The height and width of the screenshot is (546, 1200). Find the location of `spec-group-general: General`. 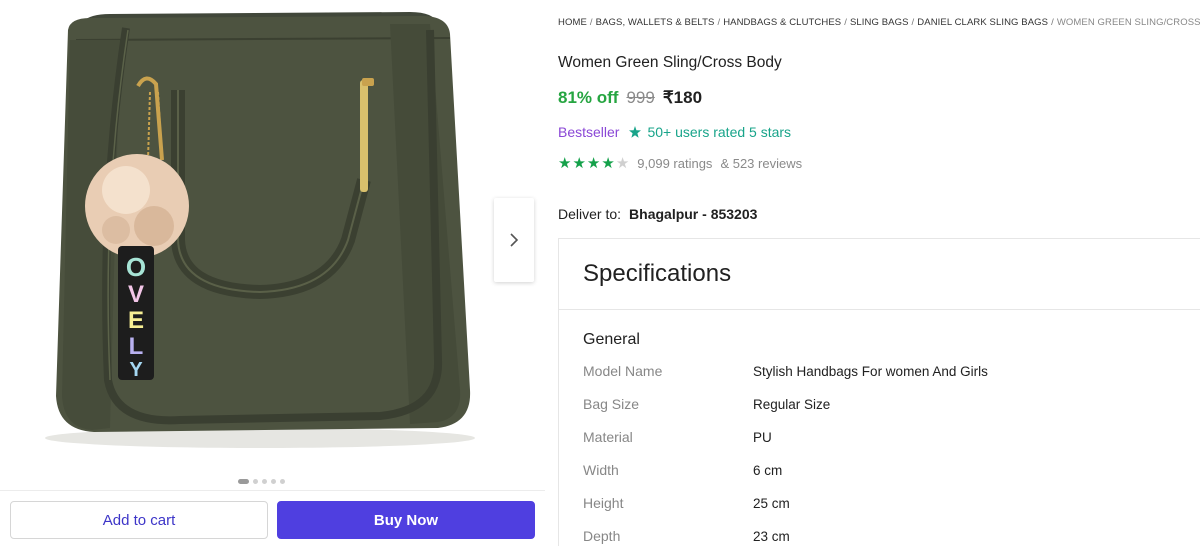

spec-group-general: General is located at coordinates (611, 339).